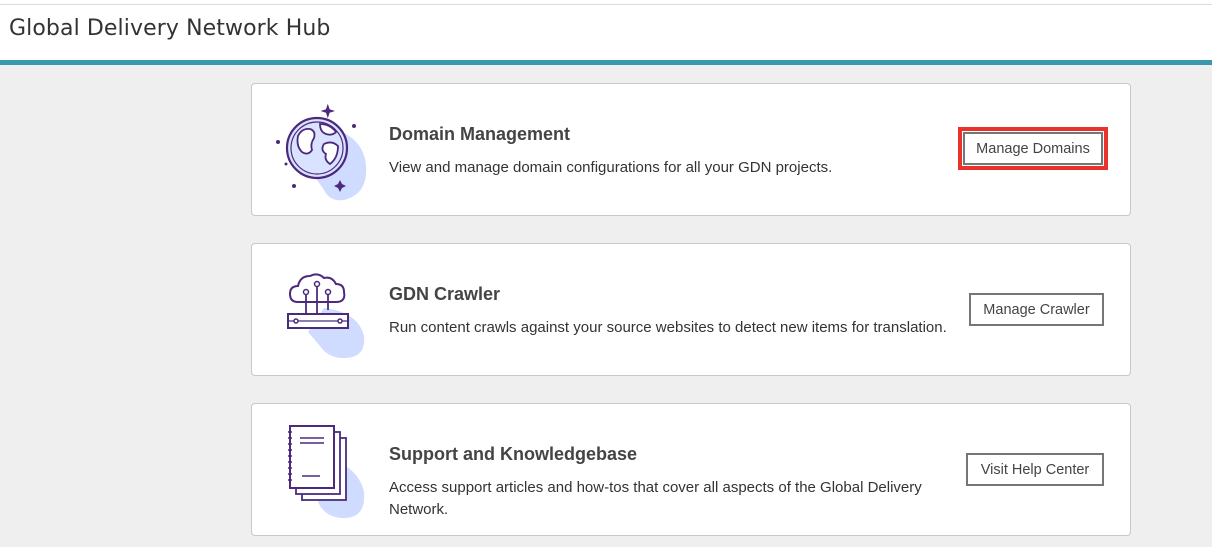  Describe the element at coordinates (1033, 148) in the screenshot. I see `manage-domains-button: Manage Domains` at that location.